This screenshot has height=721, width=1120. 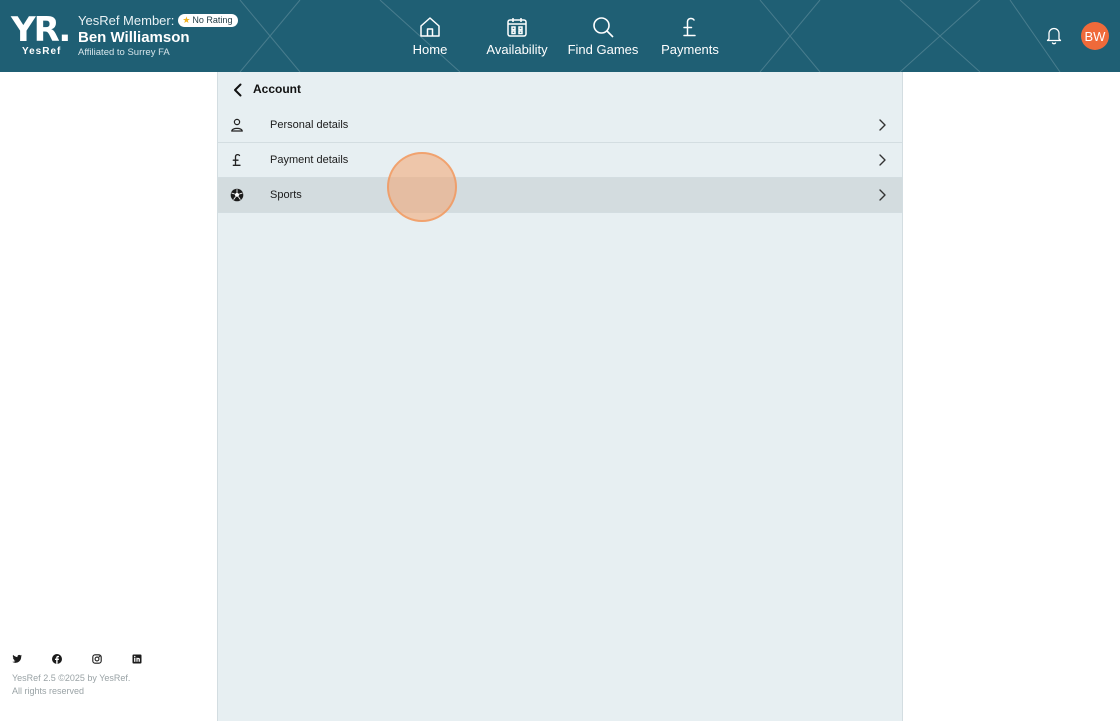 I want to click on linkedin-icon, so click(x=137, y=658).